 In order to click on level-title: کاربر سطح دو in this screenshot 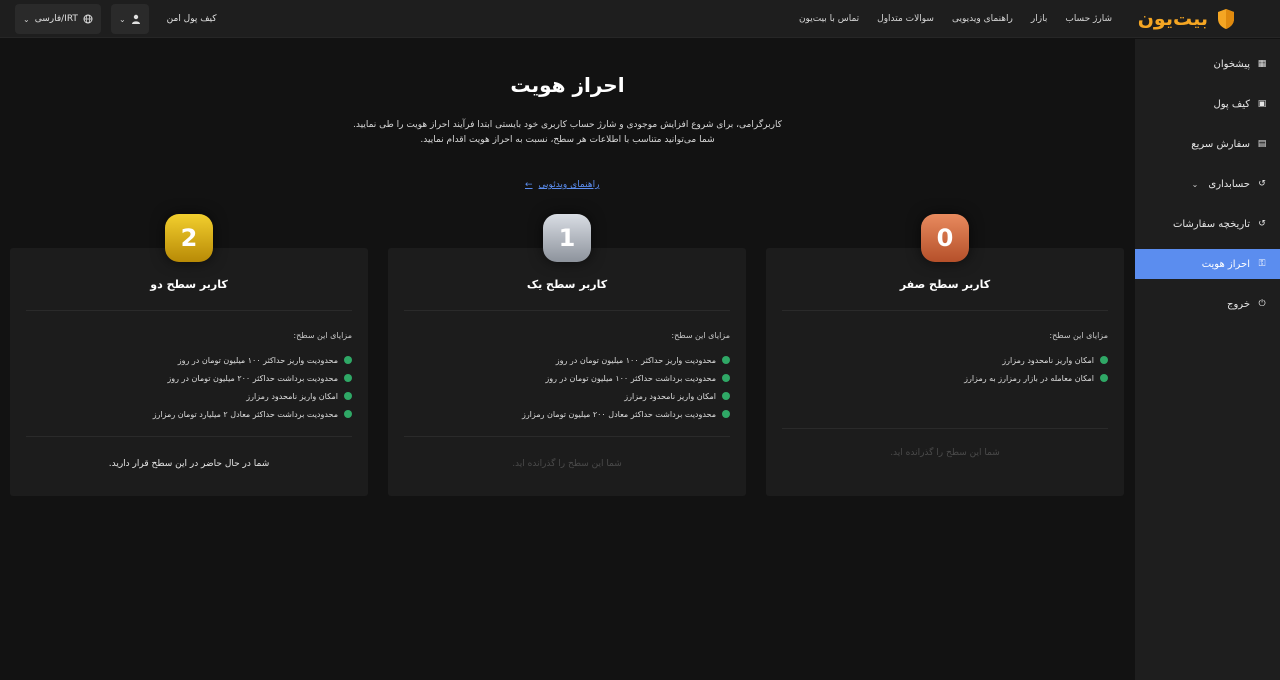, I will do `click(189, 284)`.